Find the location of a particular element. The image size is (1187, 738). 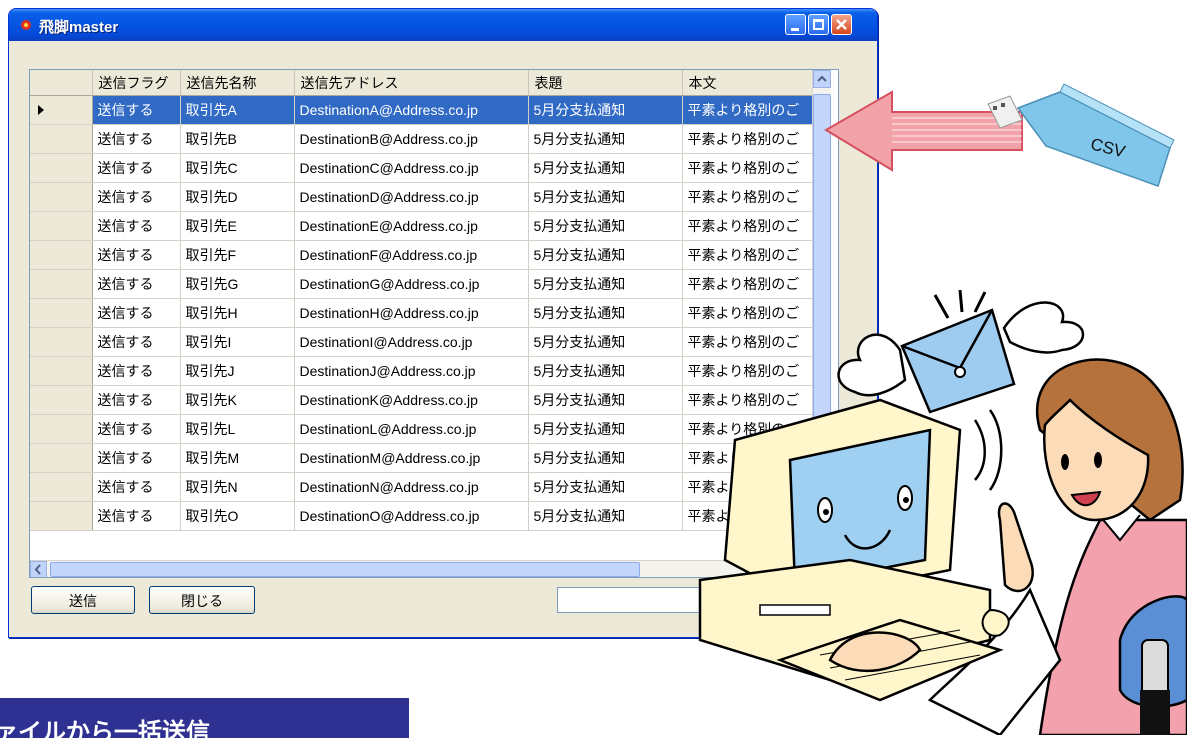

table-cell: DestinationO@Address.co.jp is located at coordinates (411, 516).